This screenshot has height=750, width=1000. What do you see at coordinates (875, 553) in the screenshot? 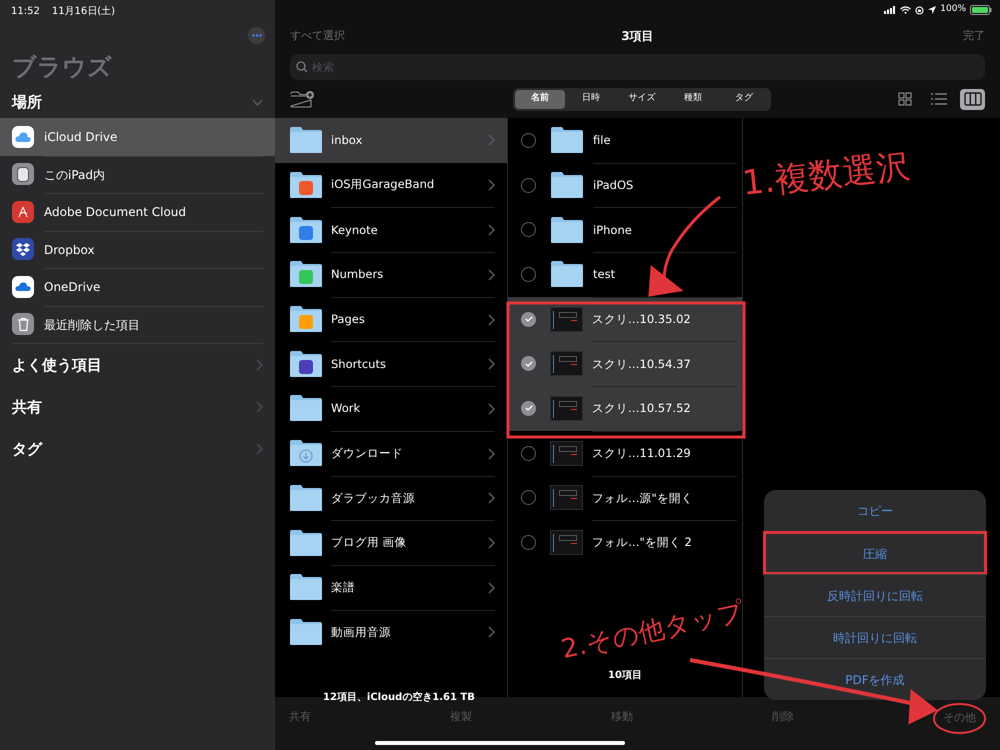
I see `menu-item: 圧縮` at bounding box center [875, 553].